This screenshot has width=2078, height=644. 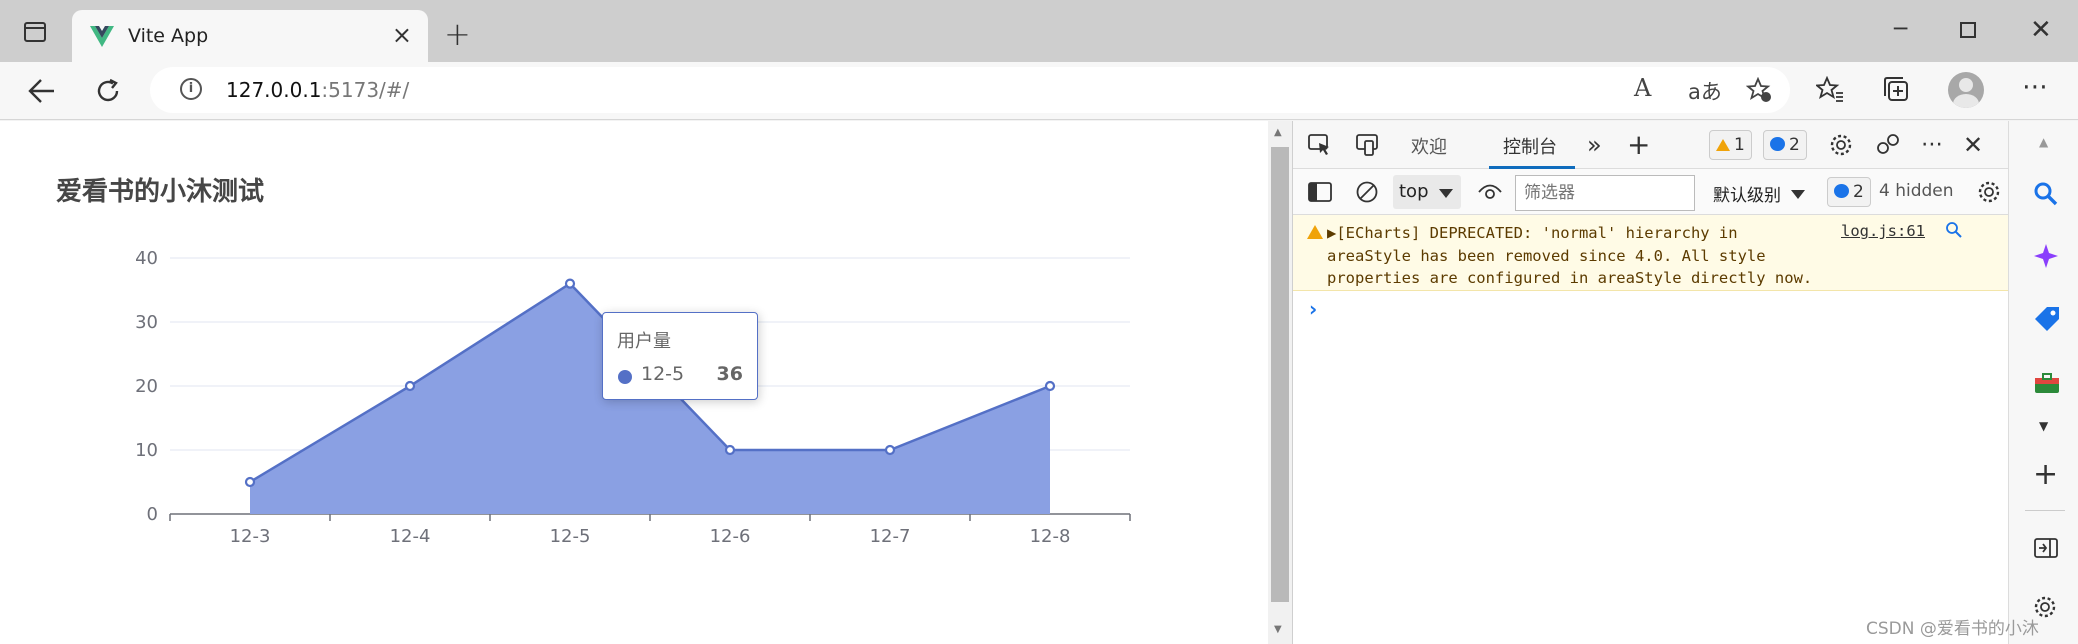 I want to click on tab-welcome: 欢迎, so click(x=1429, y=146).